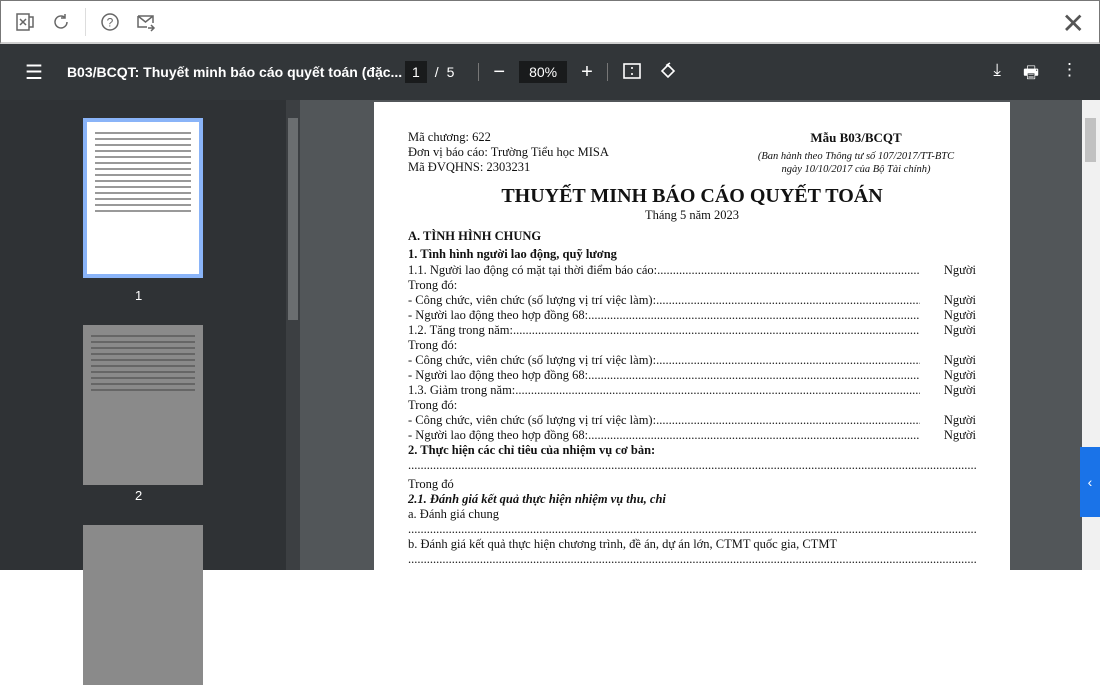 The image size is (1100, 685). Describe the element at coordinates (550, 22) in the screenshot. I see `app-topbar: ? ✕` at that location.